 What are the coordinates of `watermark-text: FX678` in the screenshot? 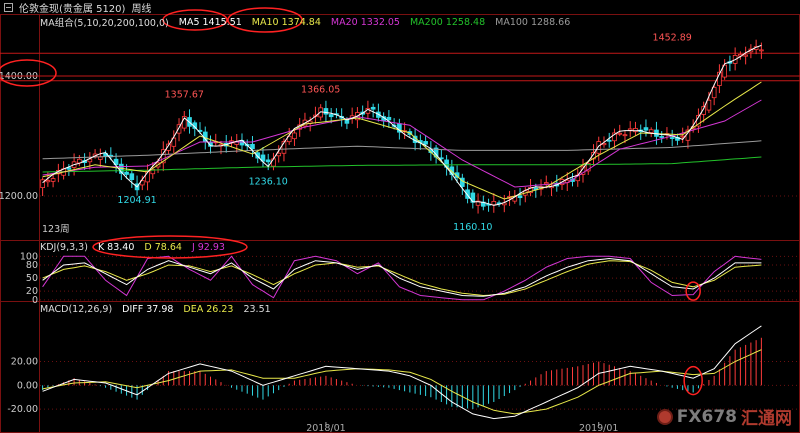 It's located at (706, 416).